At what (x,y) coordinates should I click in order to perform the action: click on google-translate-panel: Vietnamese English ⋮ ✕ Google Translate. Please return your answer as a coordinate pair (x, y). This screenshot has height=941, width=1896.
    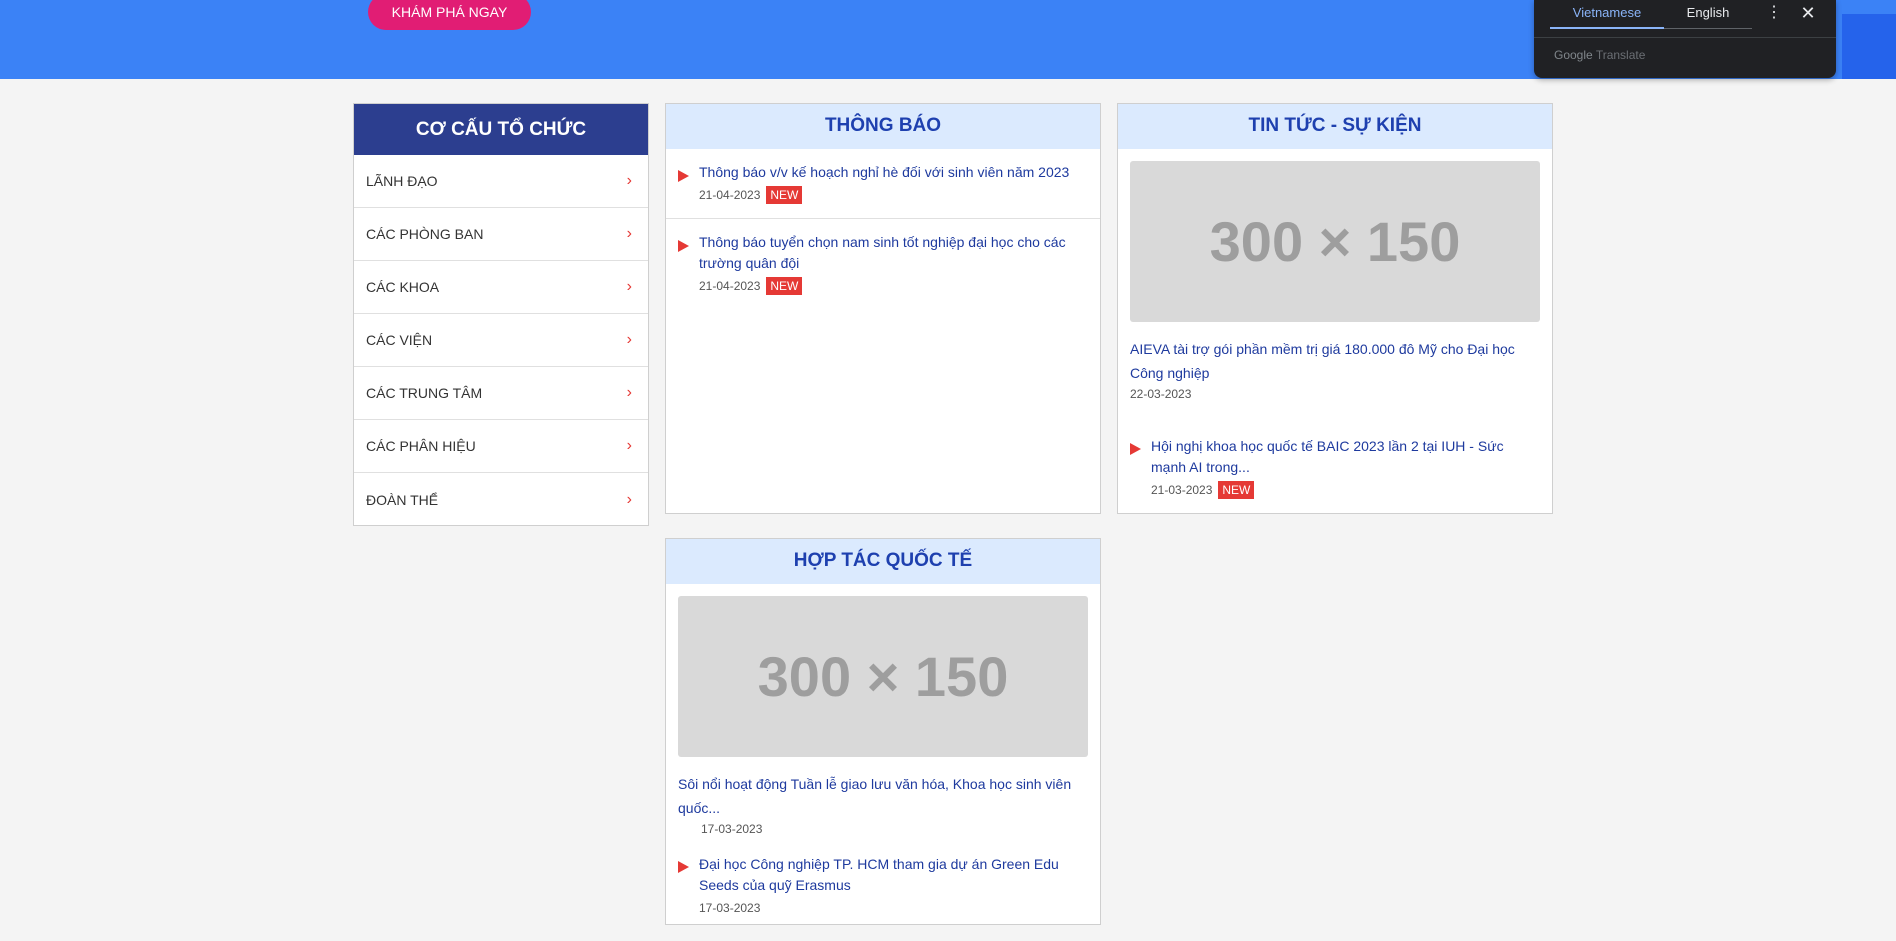
    Looking at the image, I should click on (1685, 39).